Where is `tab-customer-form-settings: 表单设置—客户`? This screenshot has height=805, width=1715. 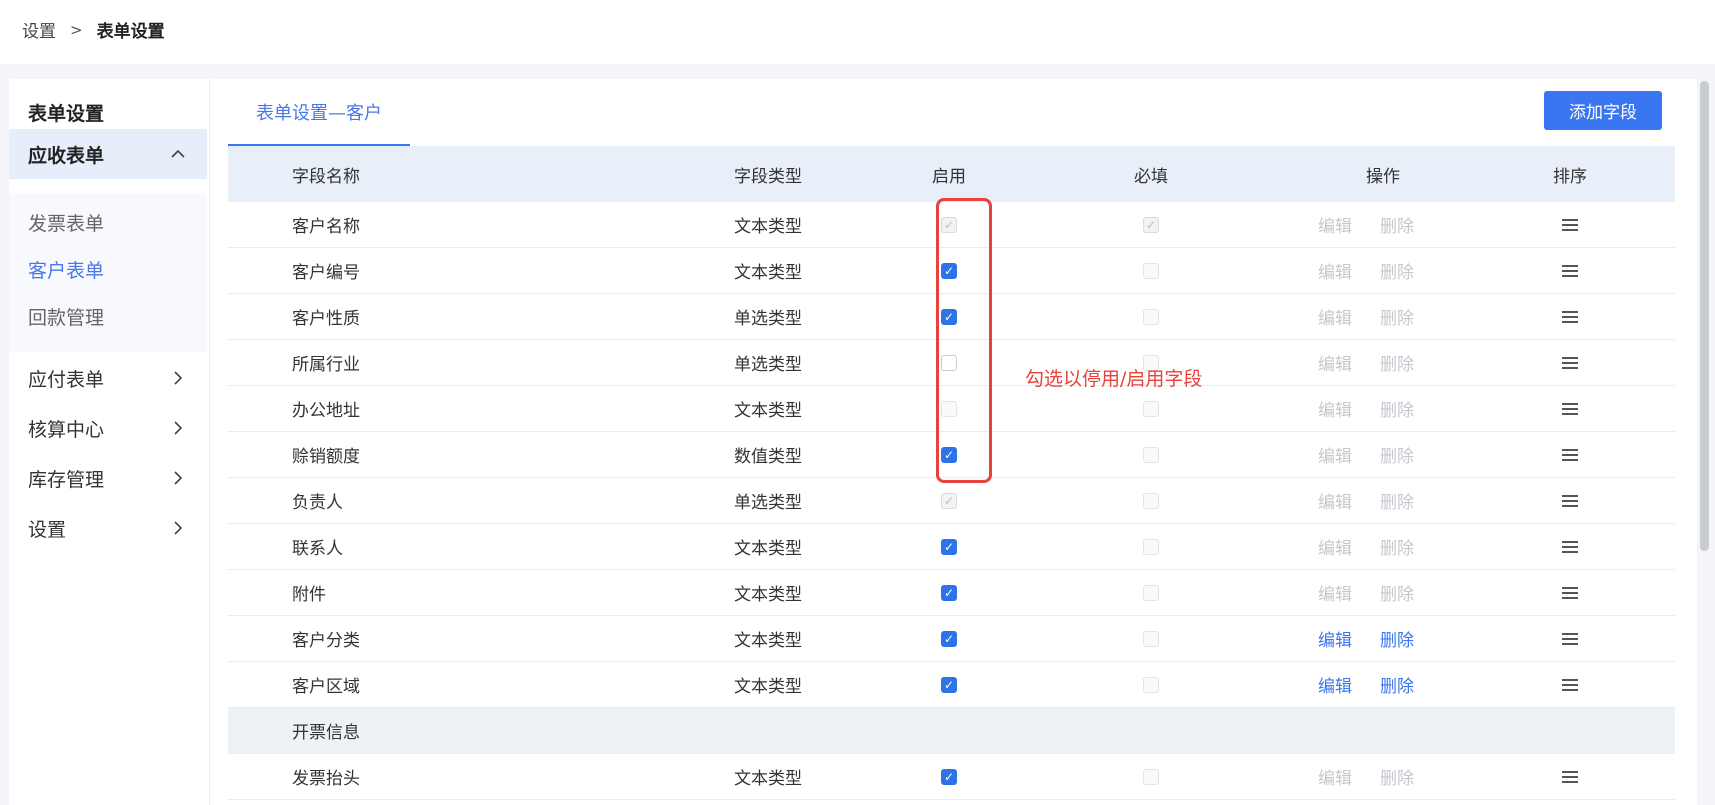
tab-customer-form-settings: 表单设置—客户 is located at coordinates (319, 112).